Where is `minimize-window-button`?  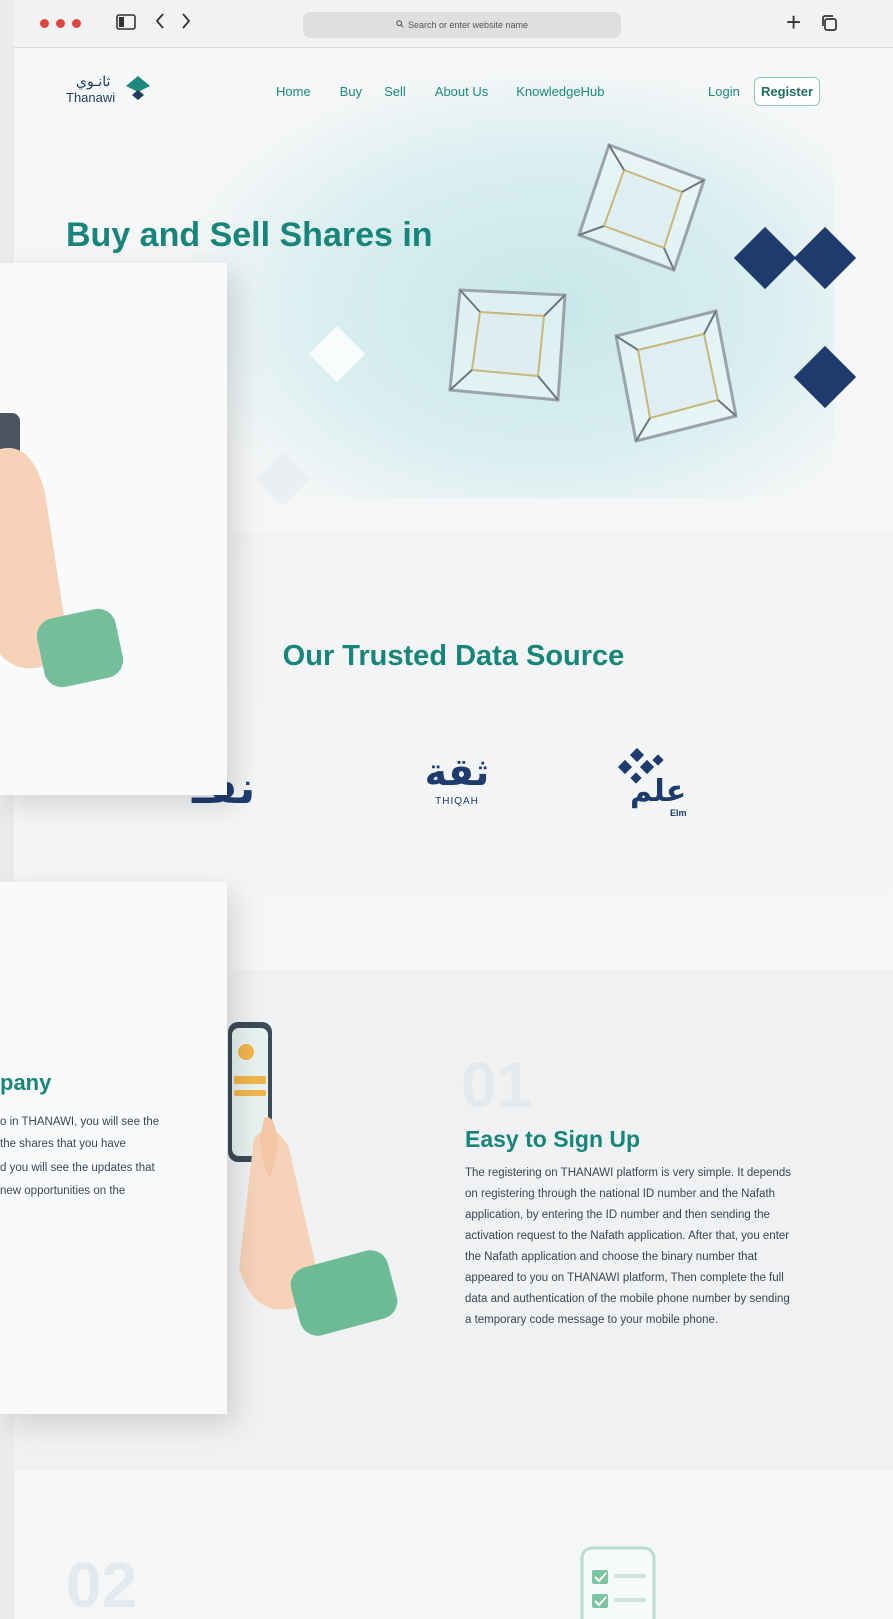 minimize-window-button is located at coordinates (60, 23).